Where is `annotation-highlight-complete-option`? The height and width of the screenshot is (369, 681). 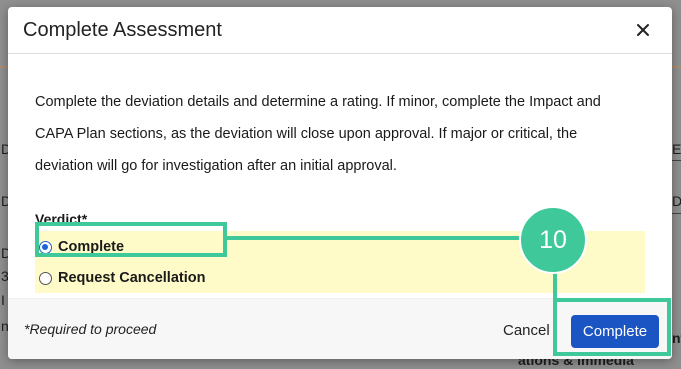 annotation-highlight-complete-option is located at coordinates (131, 239).